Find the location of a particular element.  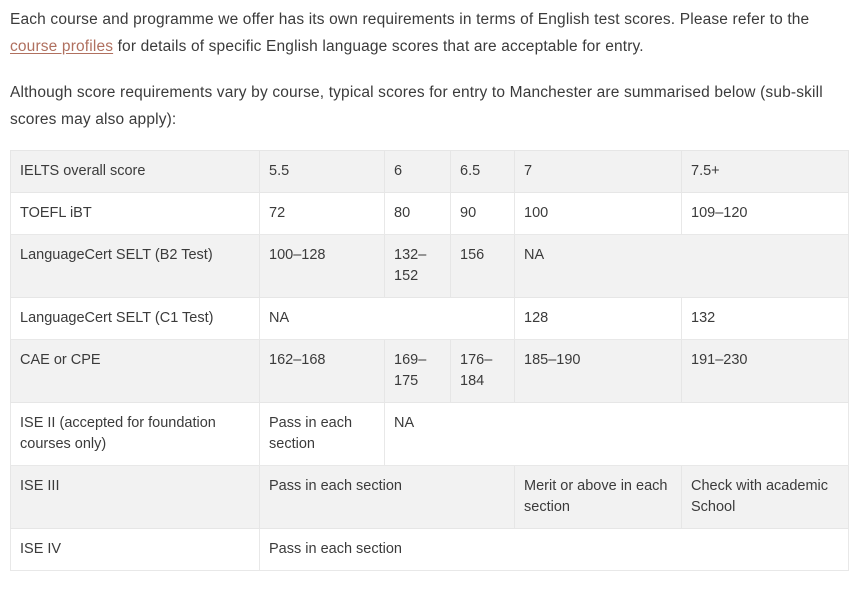

table-row: ISE IV Pass in each section is located at coordinates (429, 549).